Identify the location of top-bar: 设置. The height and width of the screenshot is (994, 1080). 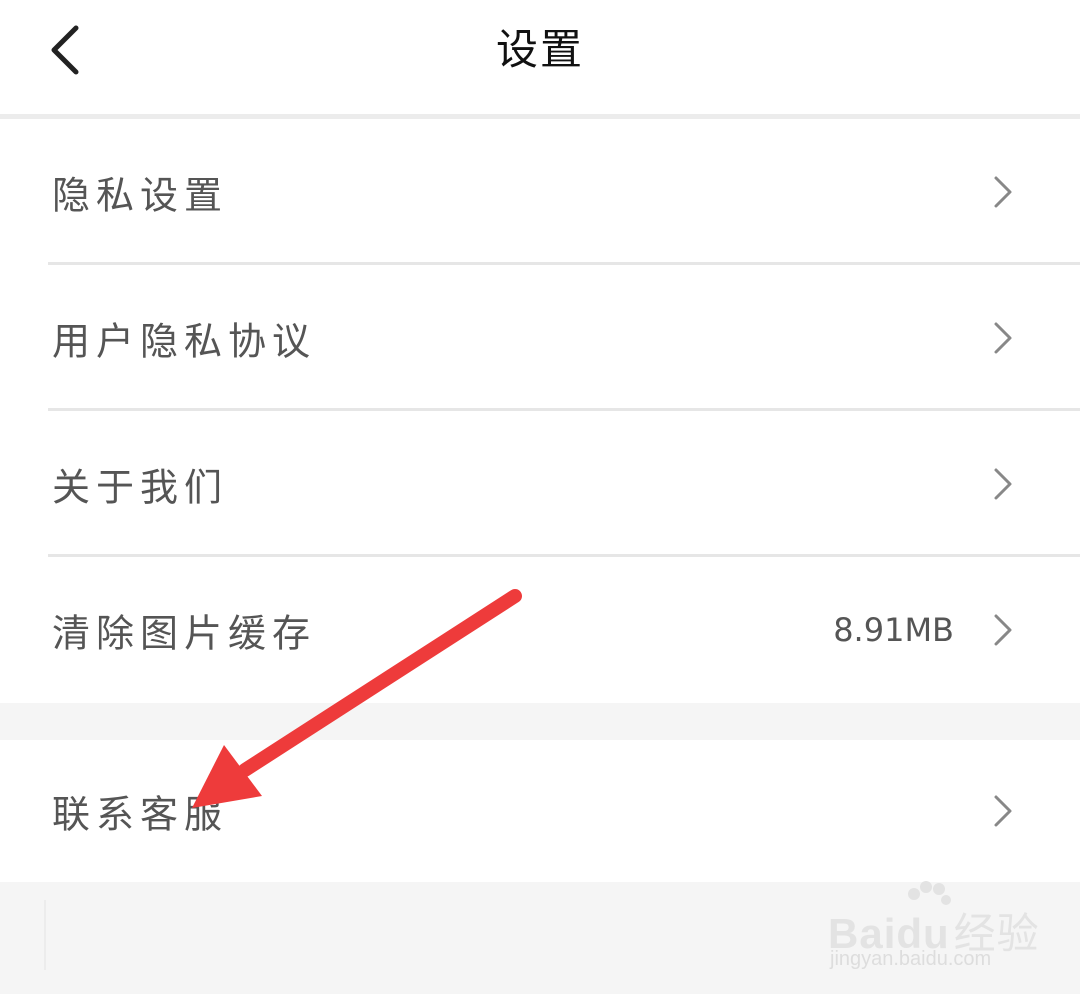
(540, 57).